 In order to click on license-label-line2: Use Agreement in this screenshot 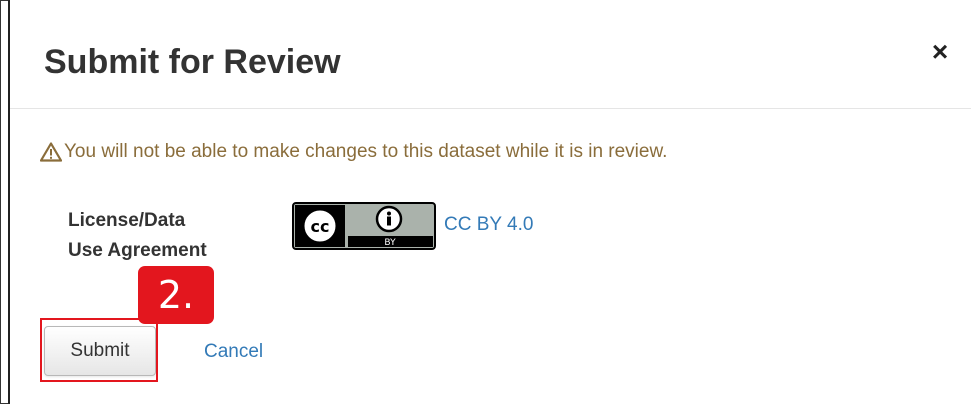, I will do `click(137, 250)`.